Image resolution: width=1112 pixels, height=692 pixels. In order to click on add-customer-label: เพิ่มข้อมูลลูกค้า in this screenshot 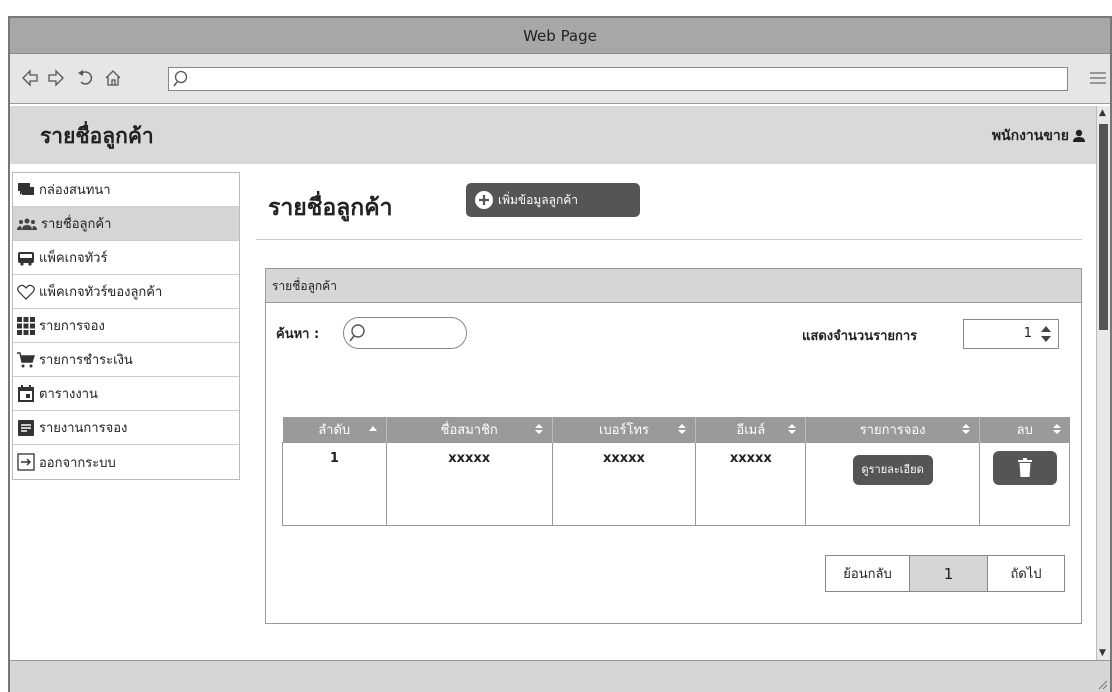, I will do `click(538, 199)`.